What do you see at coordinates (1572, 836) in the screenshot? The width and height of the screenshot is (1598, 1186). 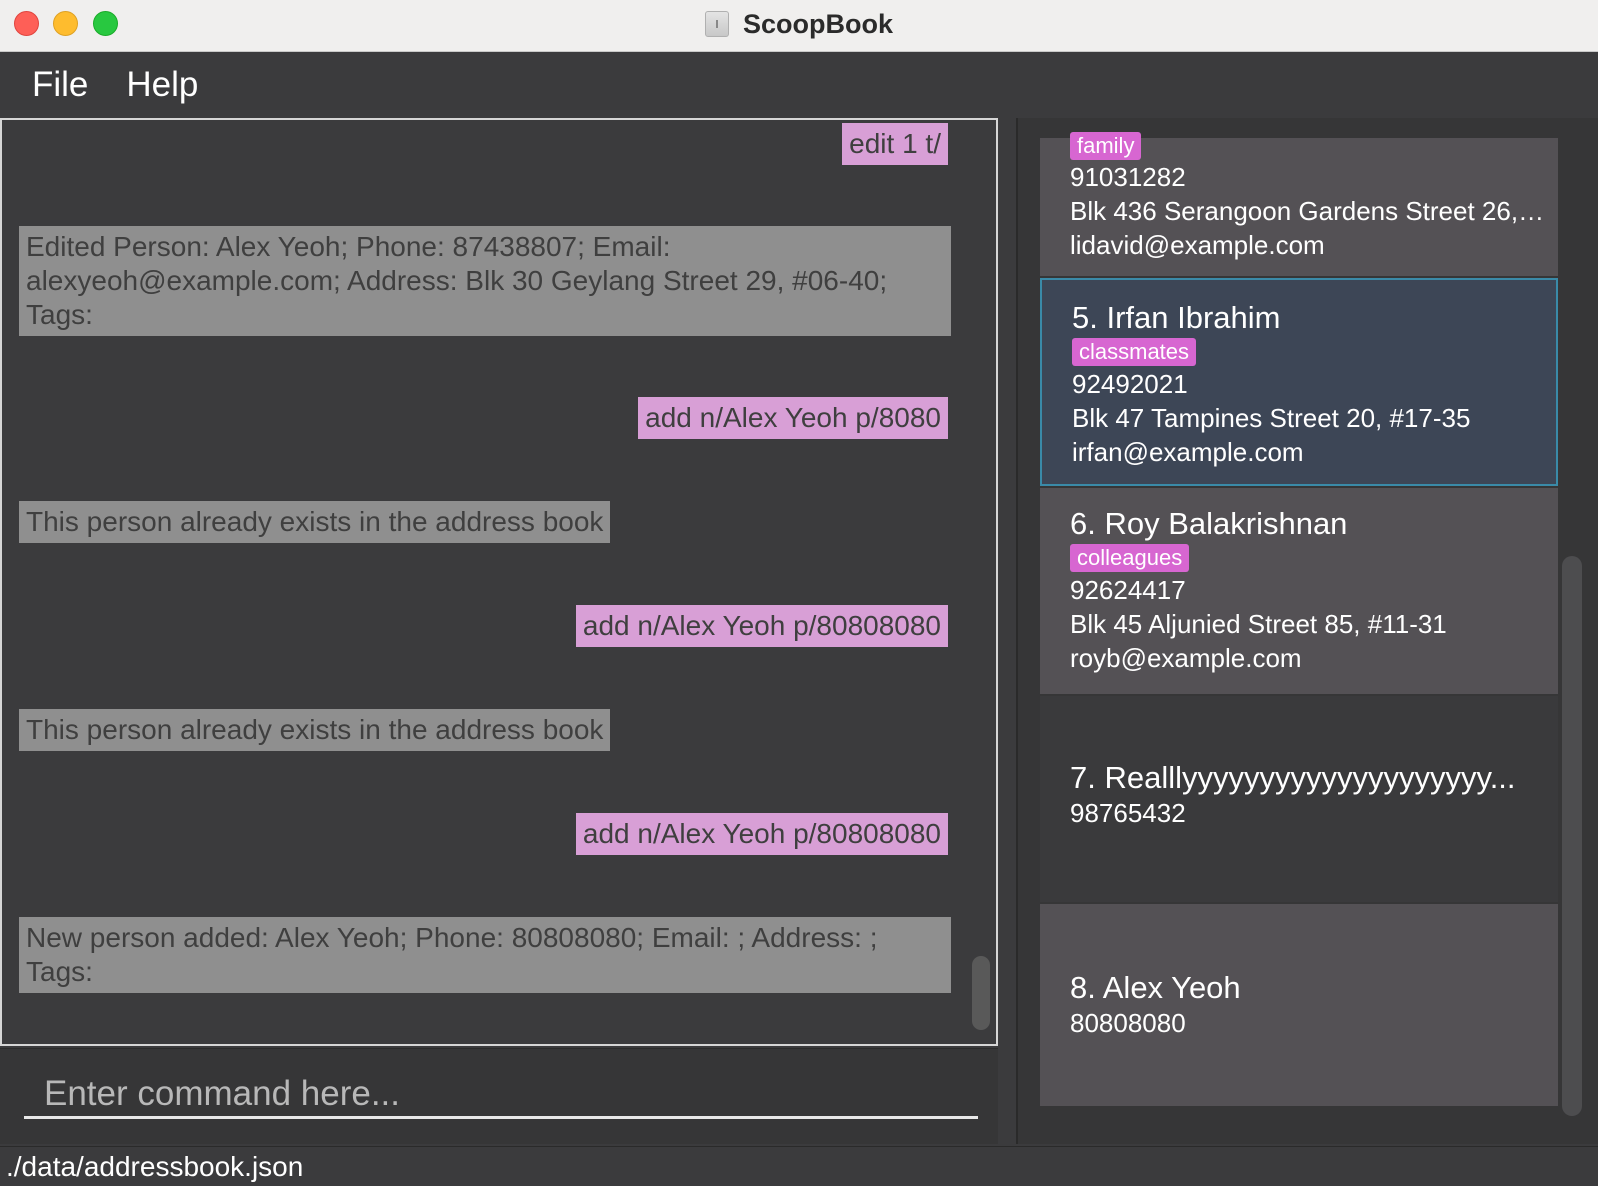 I see `person-list-scrollbar-thumb` at bounding box center [1572, 836].